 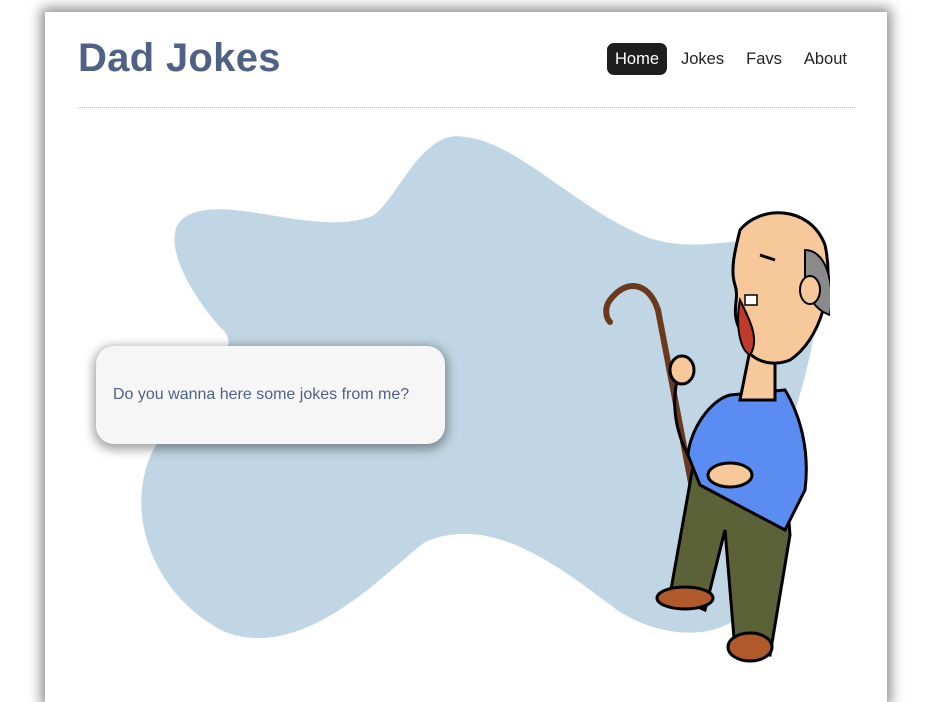 I want to click on speech-bubble: Do you wanna here some jokes from me?, so click(x=270, y=395).